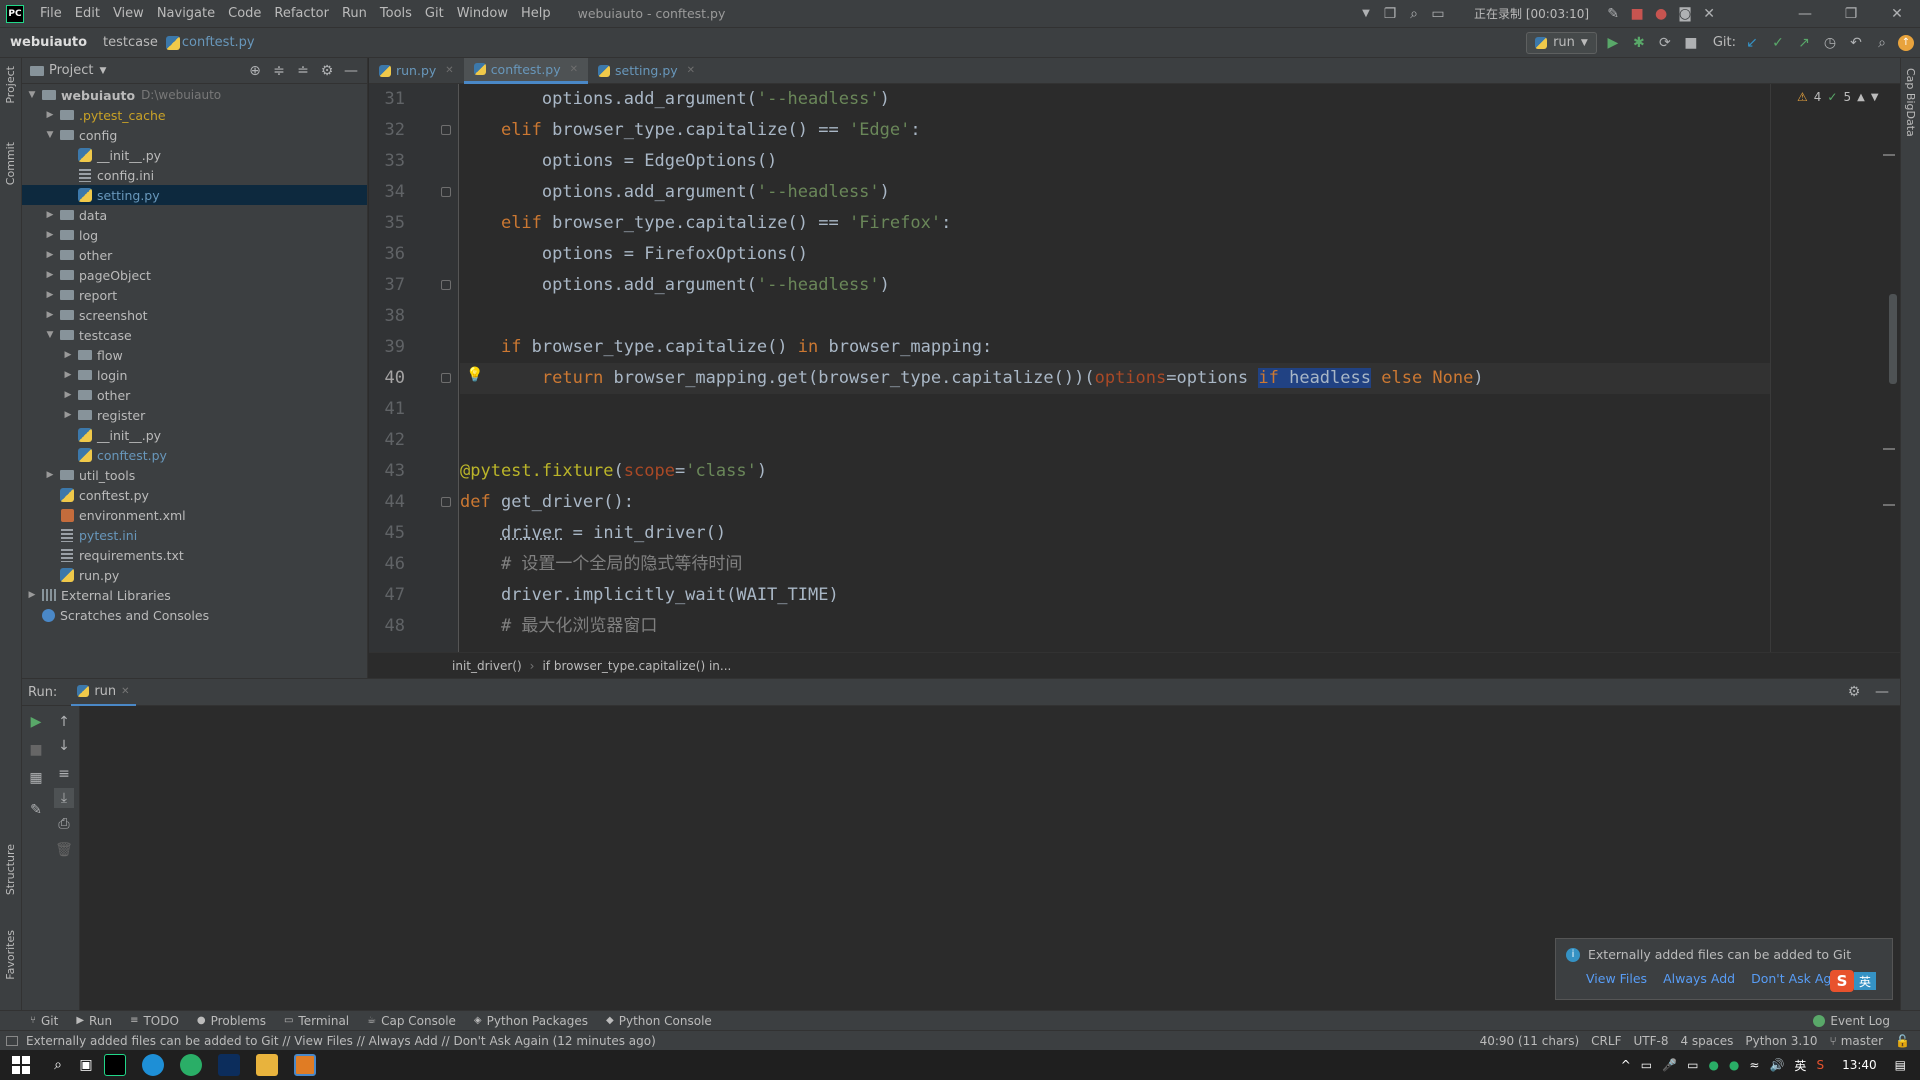  Describe the element at coordinates (194, 135) in the screenshot. I see `tree-item: ▼ config` at that location.